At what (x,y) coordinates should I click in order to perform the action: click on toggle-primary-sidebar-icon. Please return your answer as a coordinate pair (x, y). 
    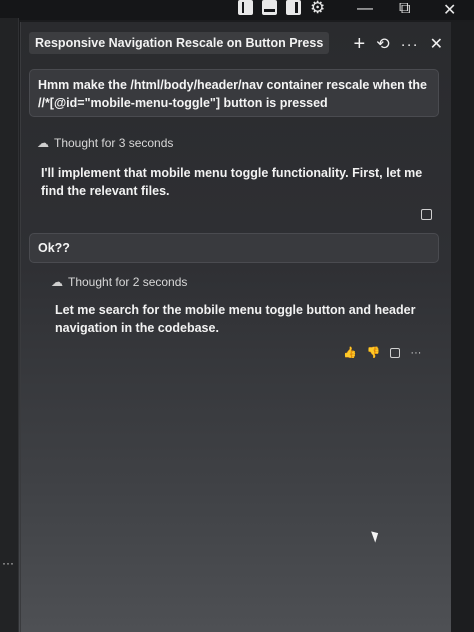
    Looking at the image, I should click on (245, 7).